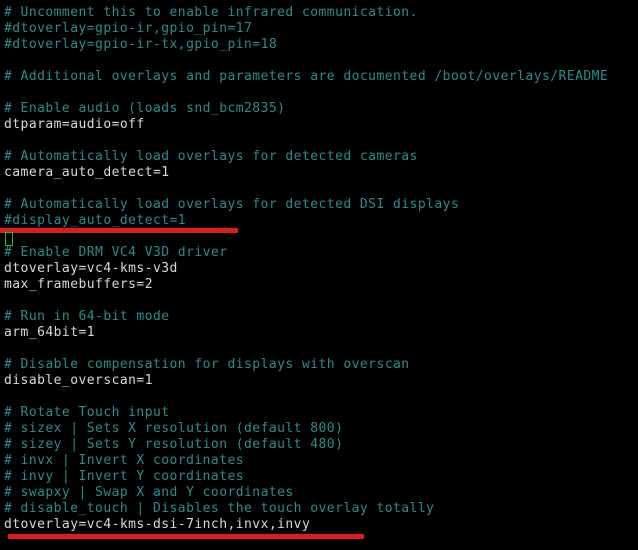  Describe the element at coordinates (321, 253) in the screenshot. I see `code-line: # Enable DRM VC4 V3D driver` at that location.